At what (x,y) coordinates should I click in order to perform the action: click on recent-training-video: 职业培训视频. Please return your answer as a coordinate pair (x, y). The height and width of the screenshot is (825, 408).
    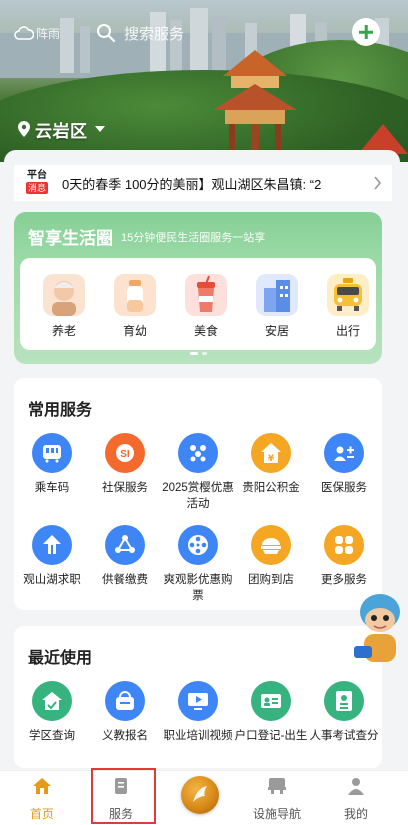
    Looking at the image, I should click on (198, 712).